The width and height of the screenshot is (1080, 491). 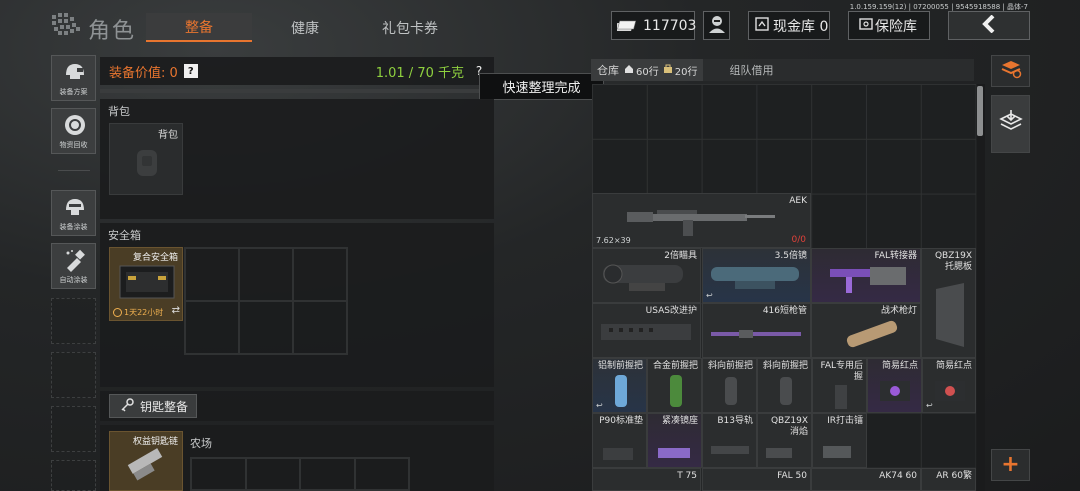 I want to click on timer-label: 1天22小时, so click(x=144, y=312).